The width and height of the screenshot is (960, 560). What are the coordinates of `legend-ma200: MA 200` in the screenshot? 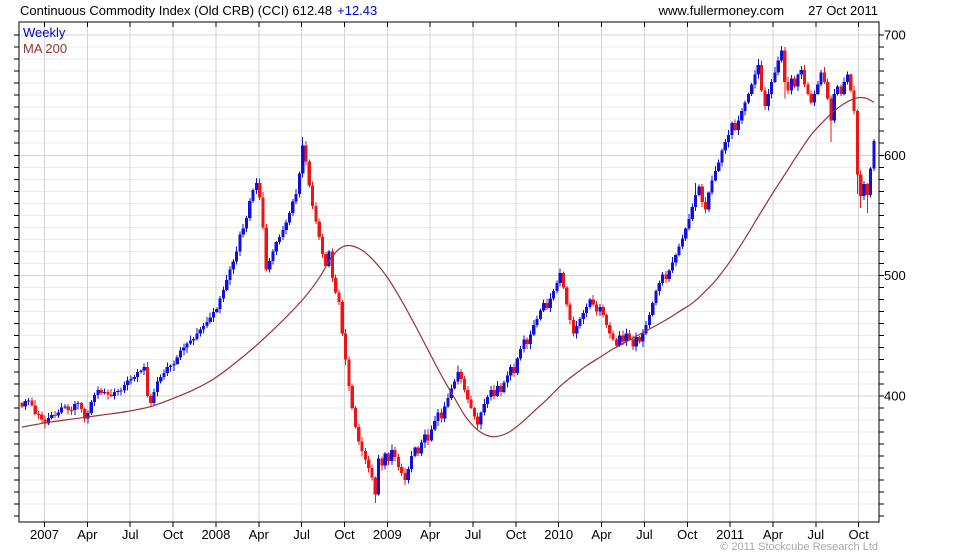 It's located at (45, 48).